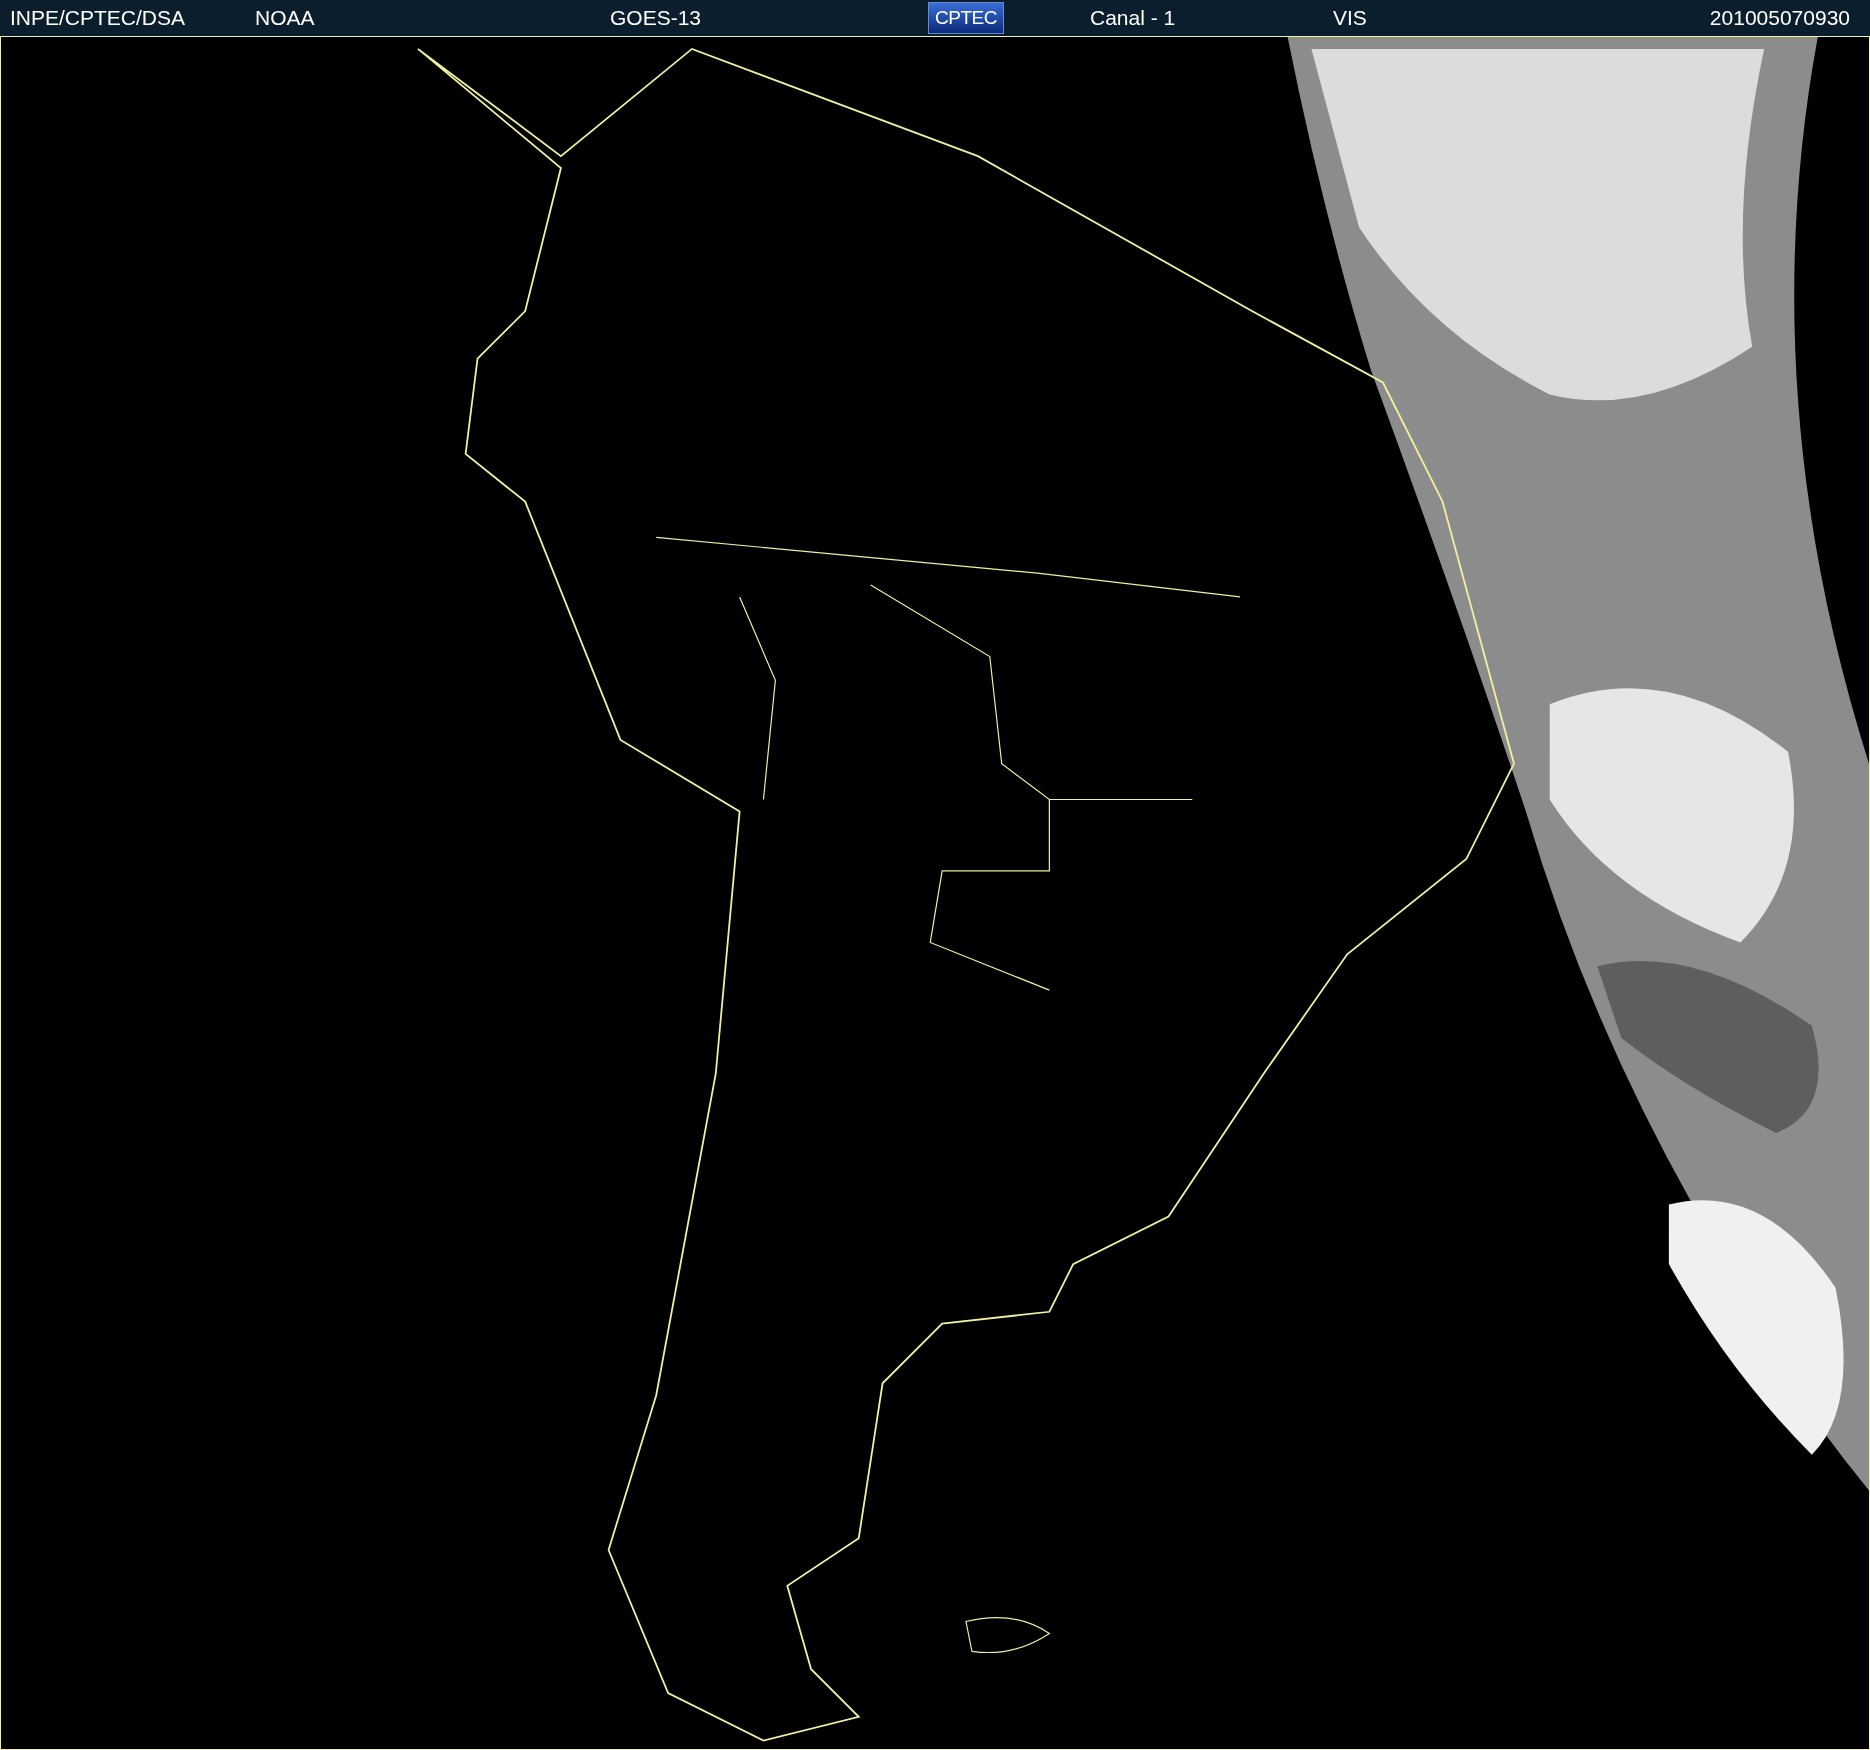 The width and height of the screenshot is (1870, 1750). What do you see at coordinates (285, 18) in the screenshot?
I see `header-label: NOAA` at bounding box center [285, 18].